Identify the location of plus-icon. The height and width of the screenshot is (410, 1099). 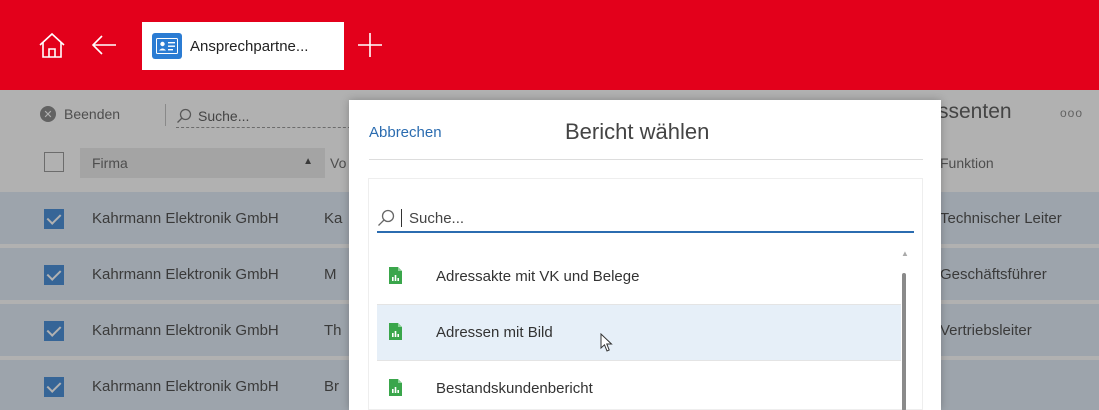
(370, 45).